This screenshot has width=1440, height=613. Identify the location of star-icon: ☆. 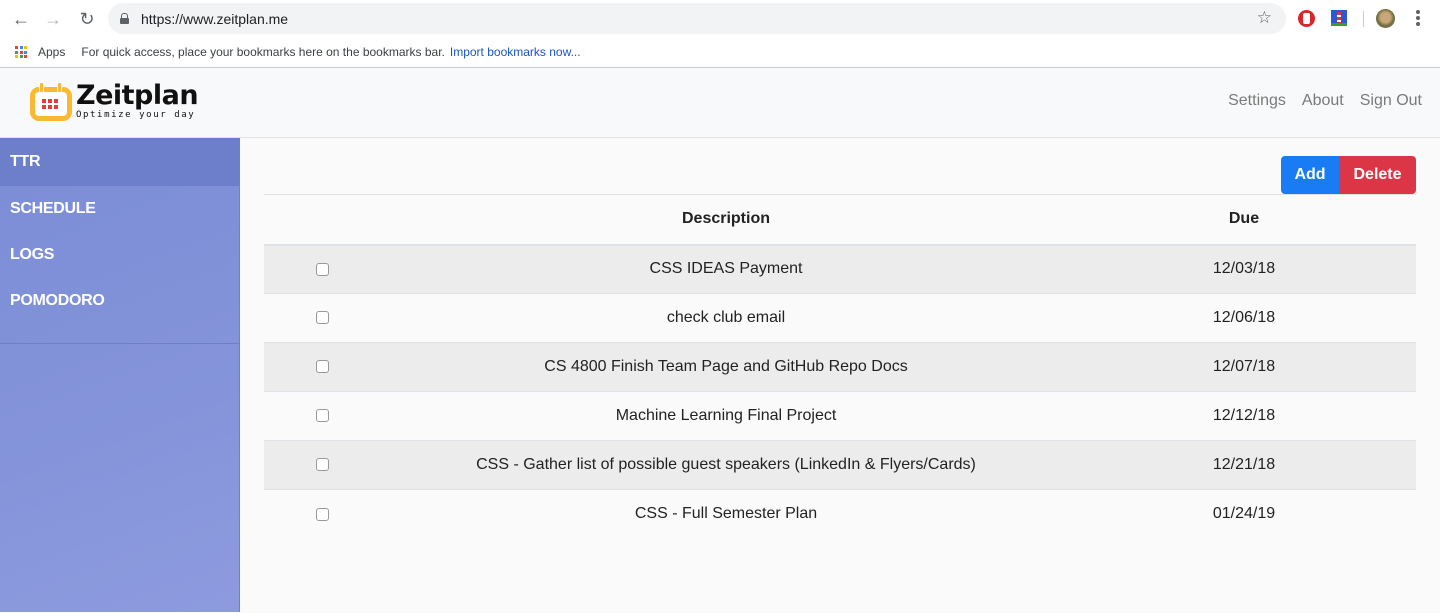
(1264, 18).